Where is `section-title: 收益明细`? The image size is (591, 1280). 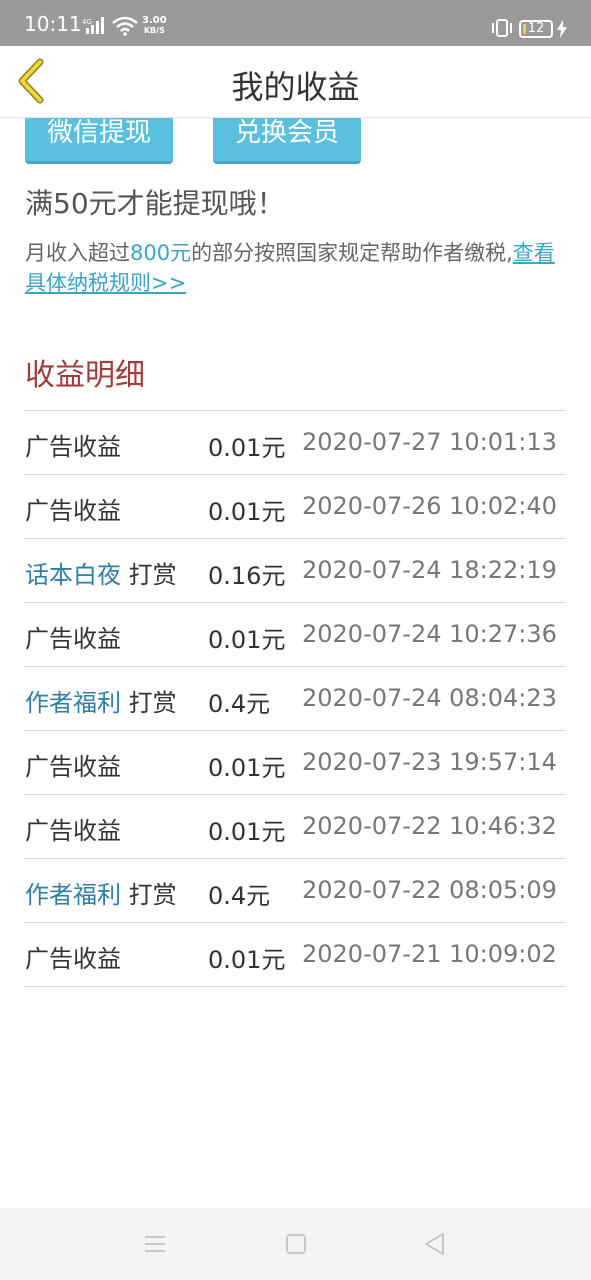 section-title: 收益明细 is located at coordinates (85, 375).